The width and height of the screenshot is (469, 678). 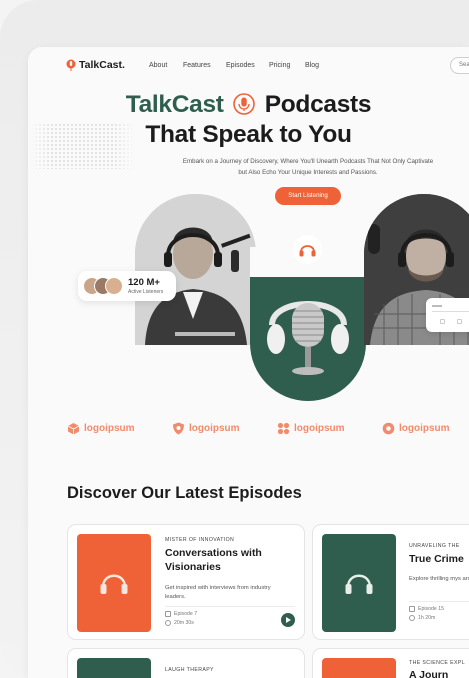 I want to click on partner-logo-4: logoipsum, so click(x=416, y=428).